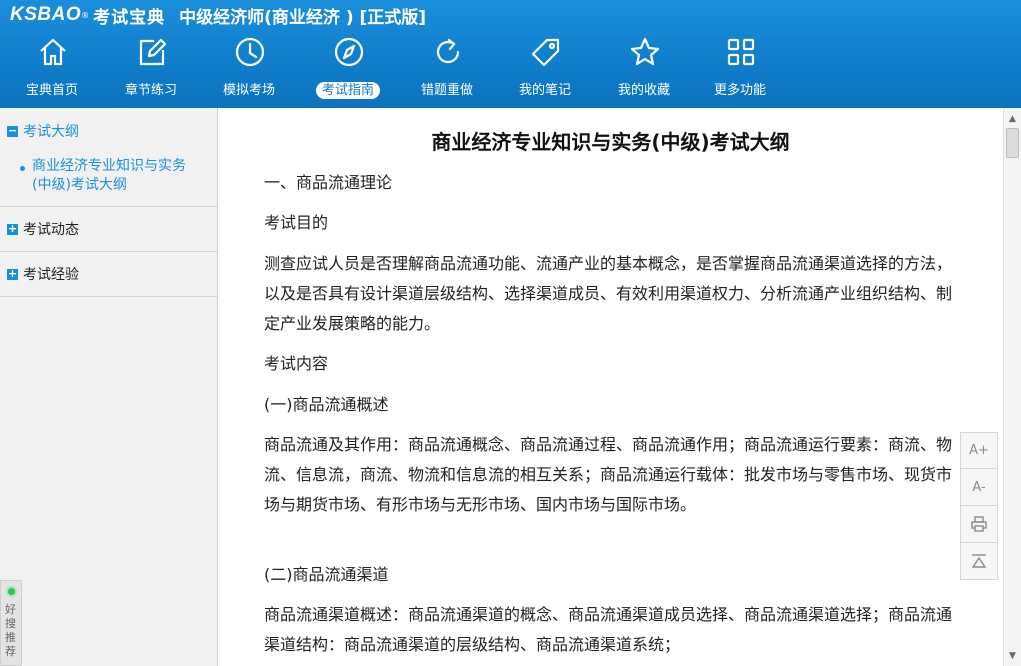  What do you see at coordinates (643, 90) in the screenshot?
I see `toolbar-label: 我的收藏` at bounding box center [643, 90].